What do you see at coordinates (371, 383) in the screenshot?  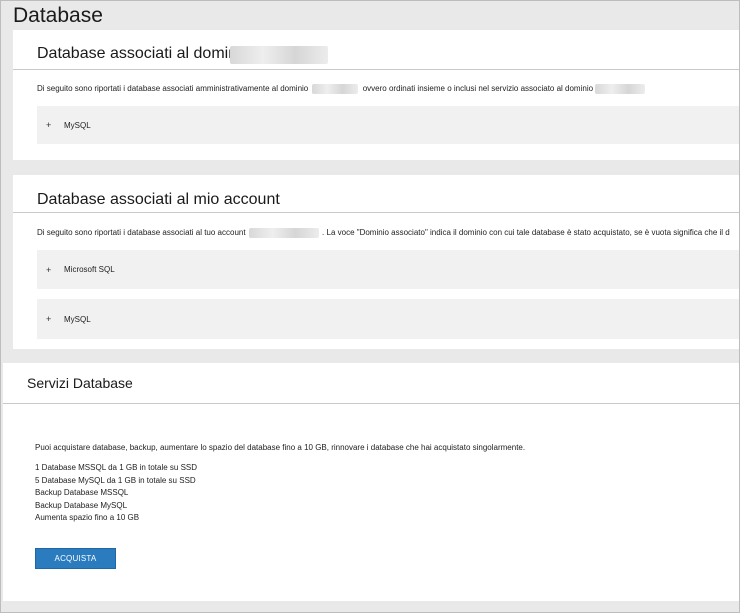 I see `database-services-header: Servizi Database` at bounding box center [371, 383].